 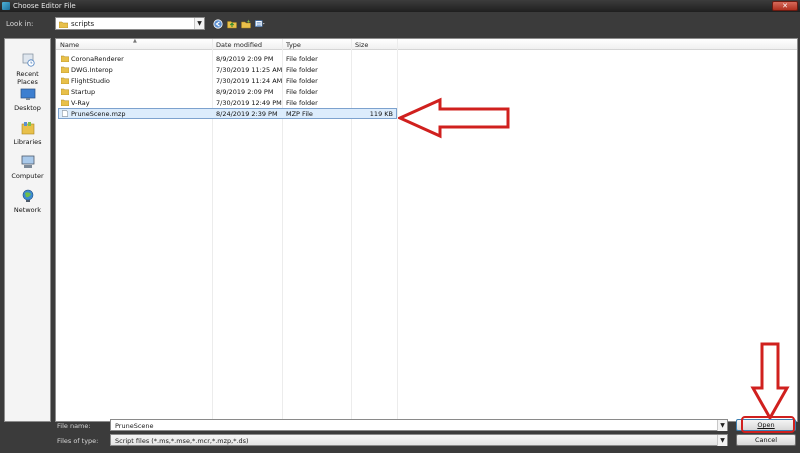 What do you see at coordinates (6, 6) in the screenshot?
I see `app-icon` at bounding box center [6, 6].